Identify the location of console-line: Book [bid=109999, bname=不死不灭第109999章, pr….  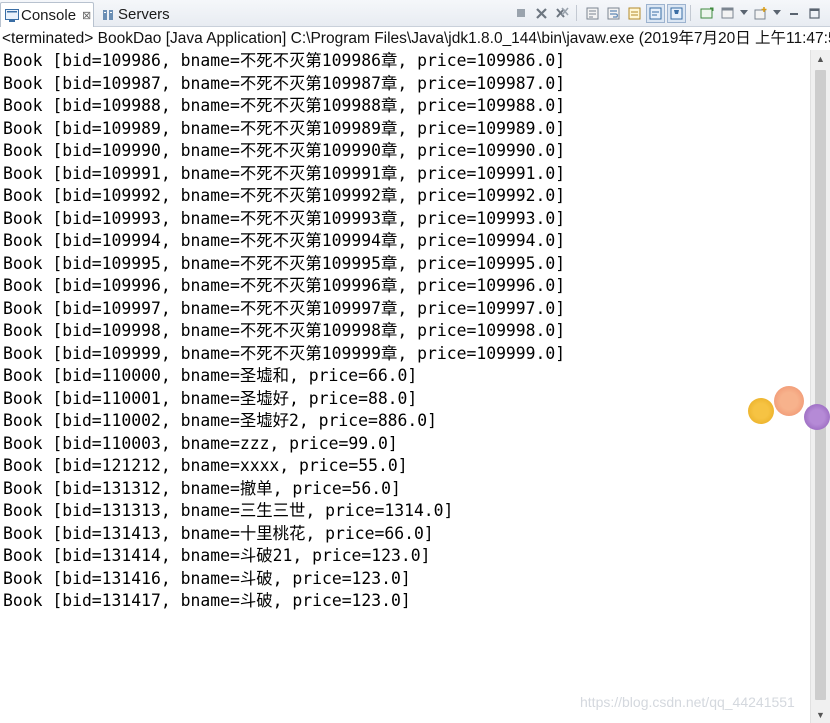
(284, 353).